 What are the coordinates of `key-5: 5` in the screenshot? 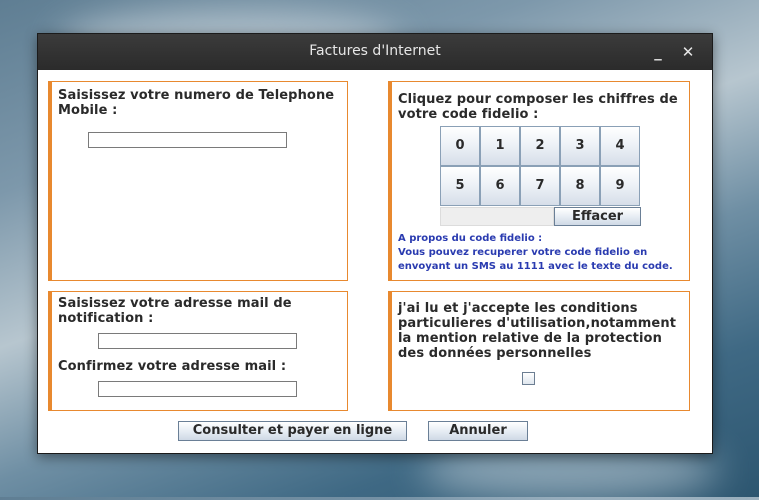 It's located at (460, 186).